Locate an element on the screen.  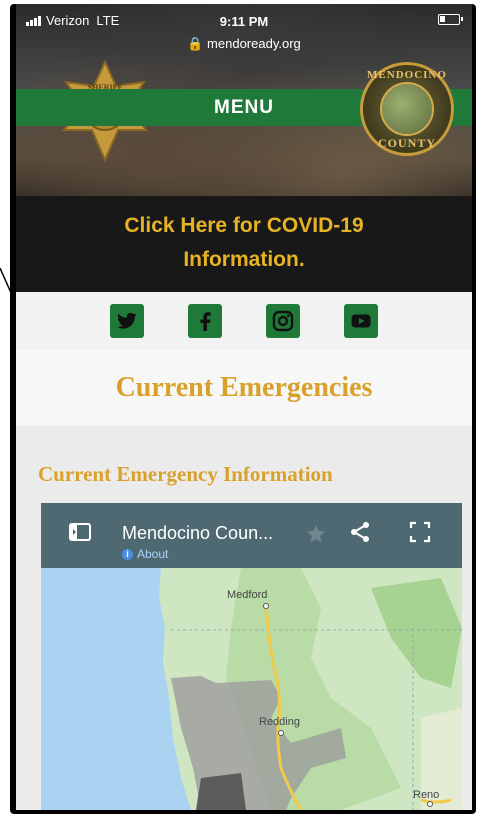
covid-line-1: Click Here for COVID-19 is located at coordinates (244, 225).